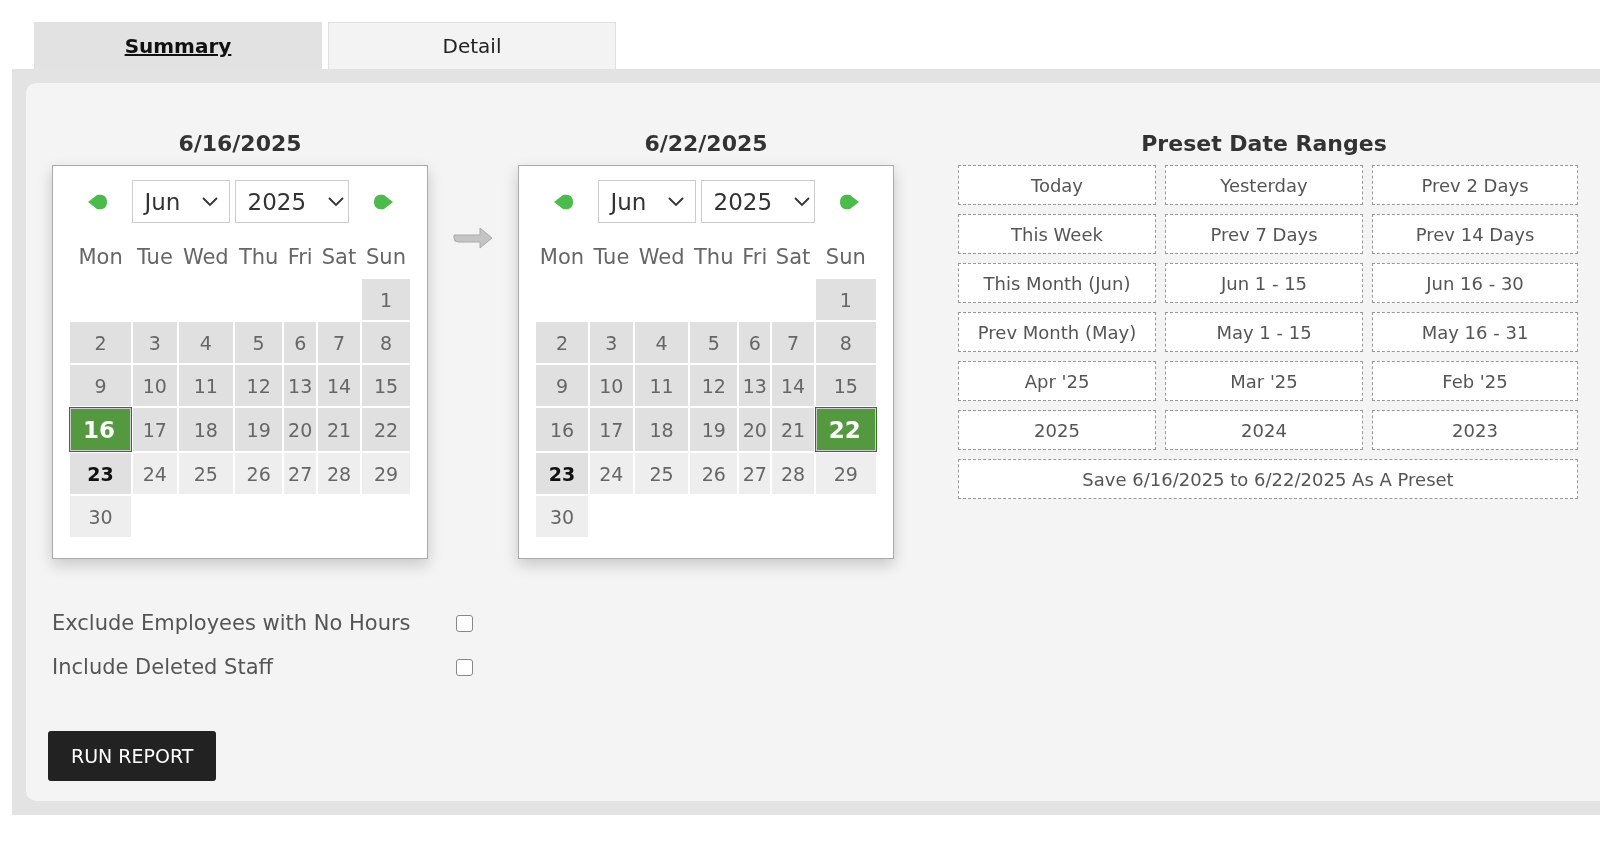 The image size is (1600, 862). I want to click on option-label: Include Deleted Staff, so click(163, 667).